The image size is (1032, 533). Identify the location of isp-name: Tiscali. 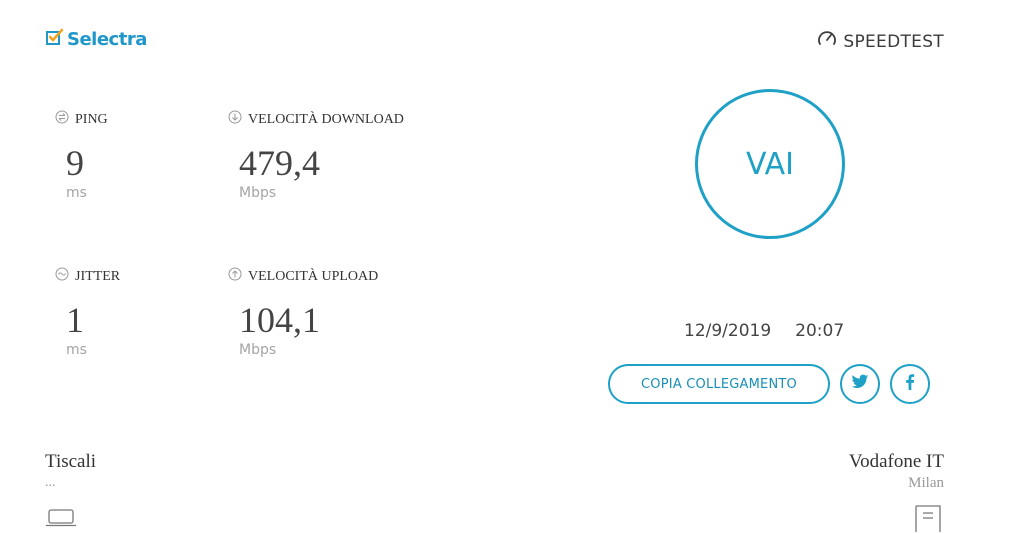
(71, 461).